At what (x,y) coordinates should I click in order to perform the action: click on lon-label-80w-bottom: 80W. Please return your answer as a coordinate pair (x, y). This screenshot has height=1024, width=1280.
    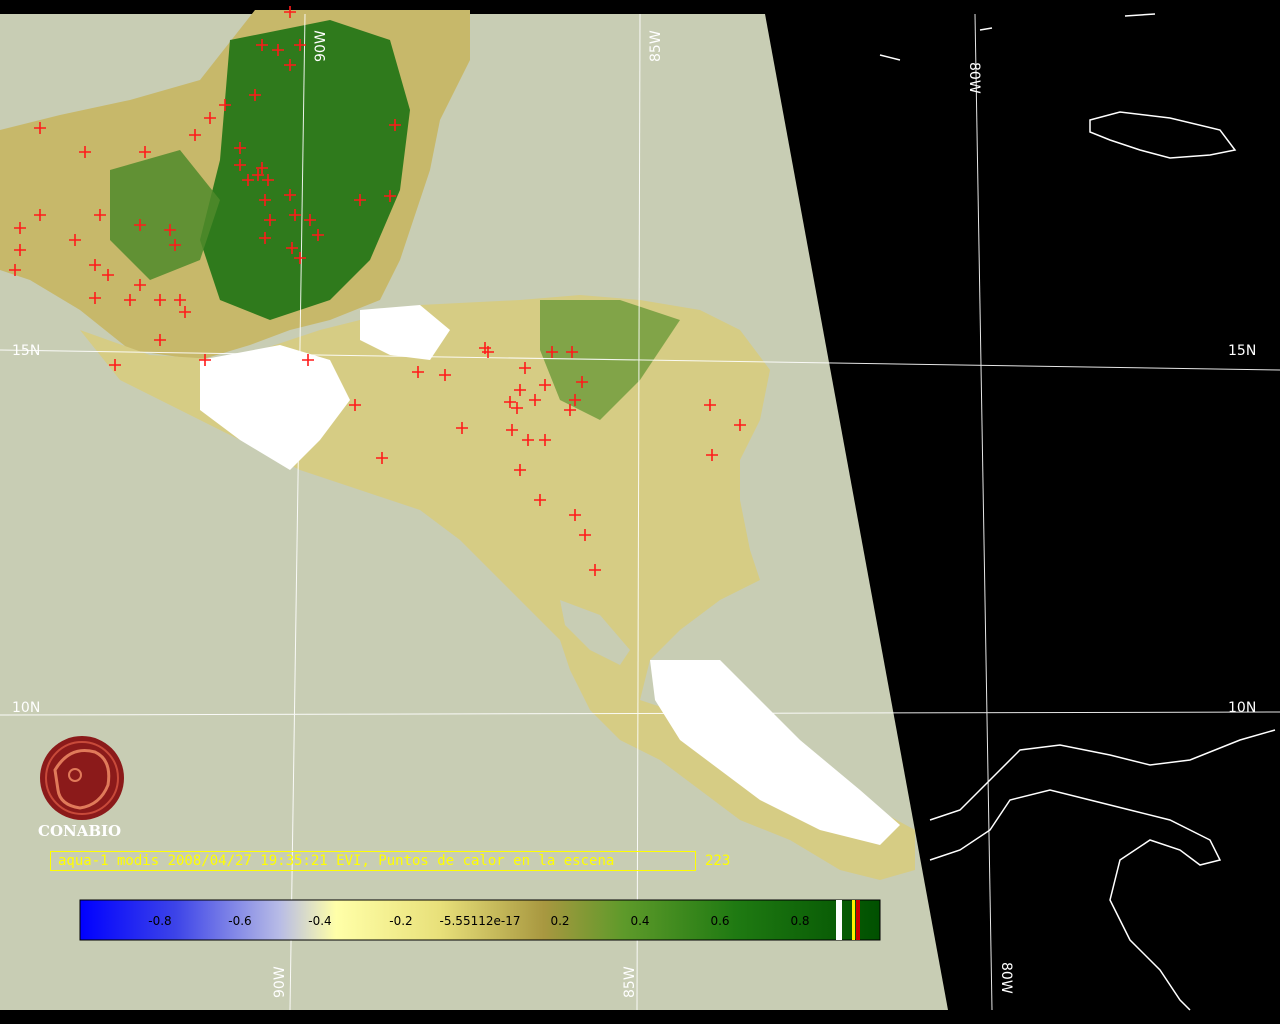
    Looking at the image, I should click on (1006, 978).